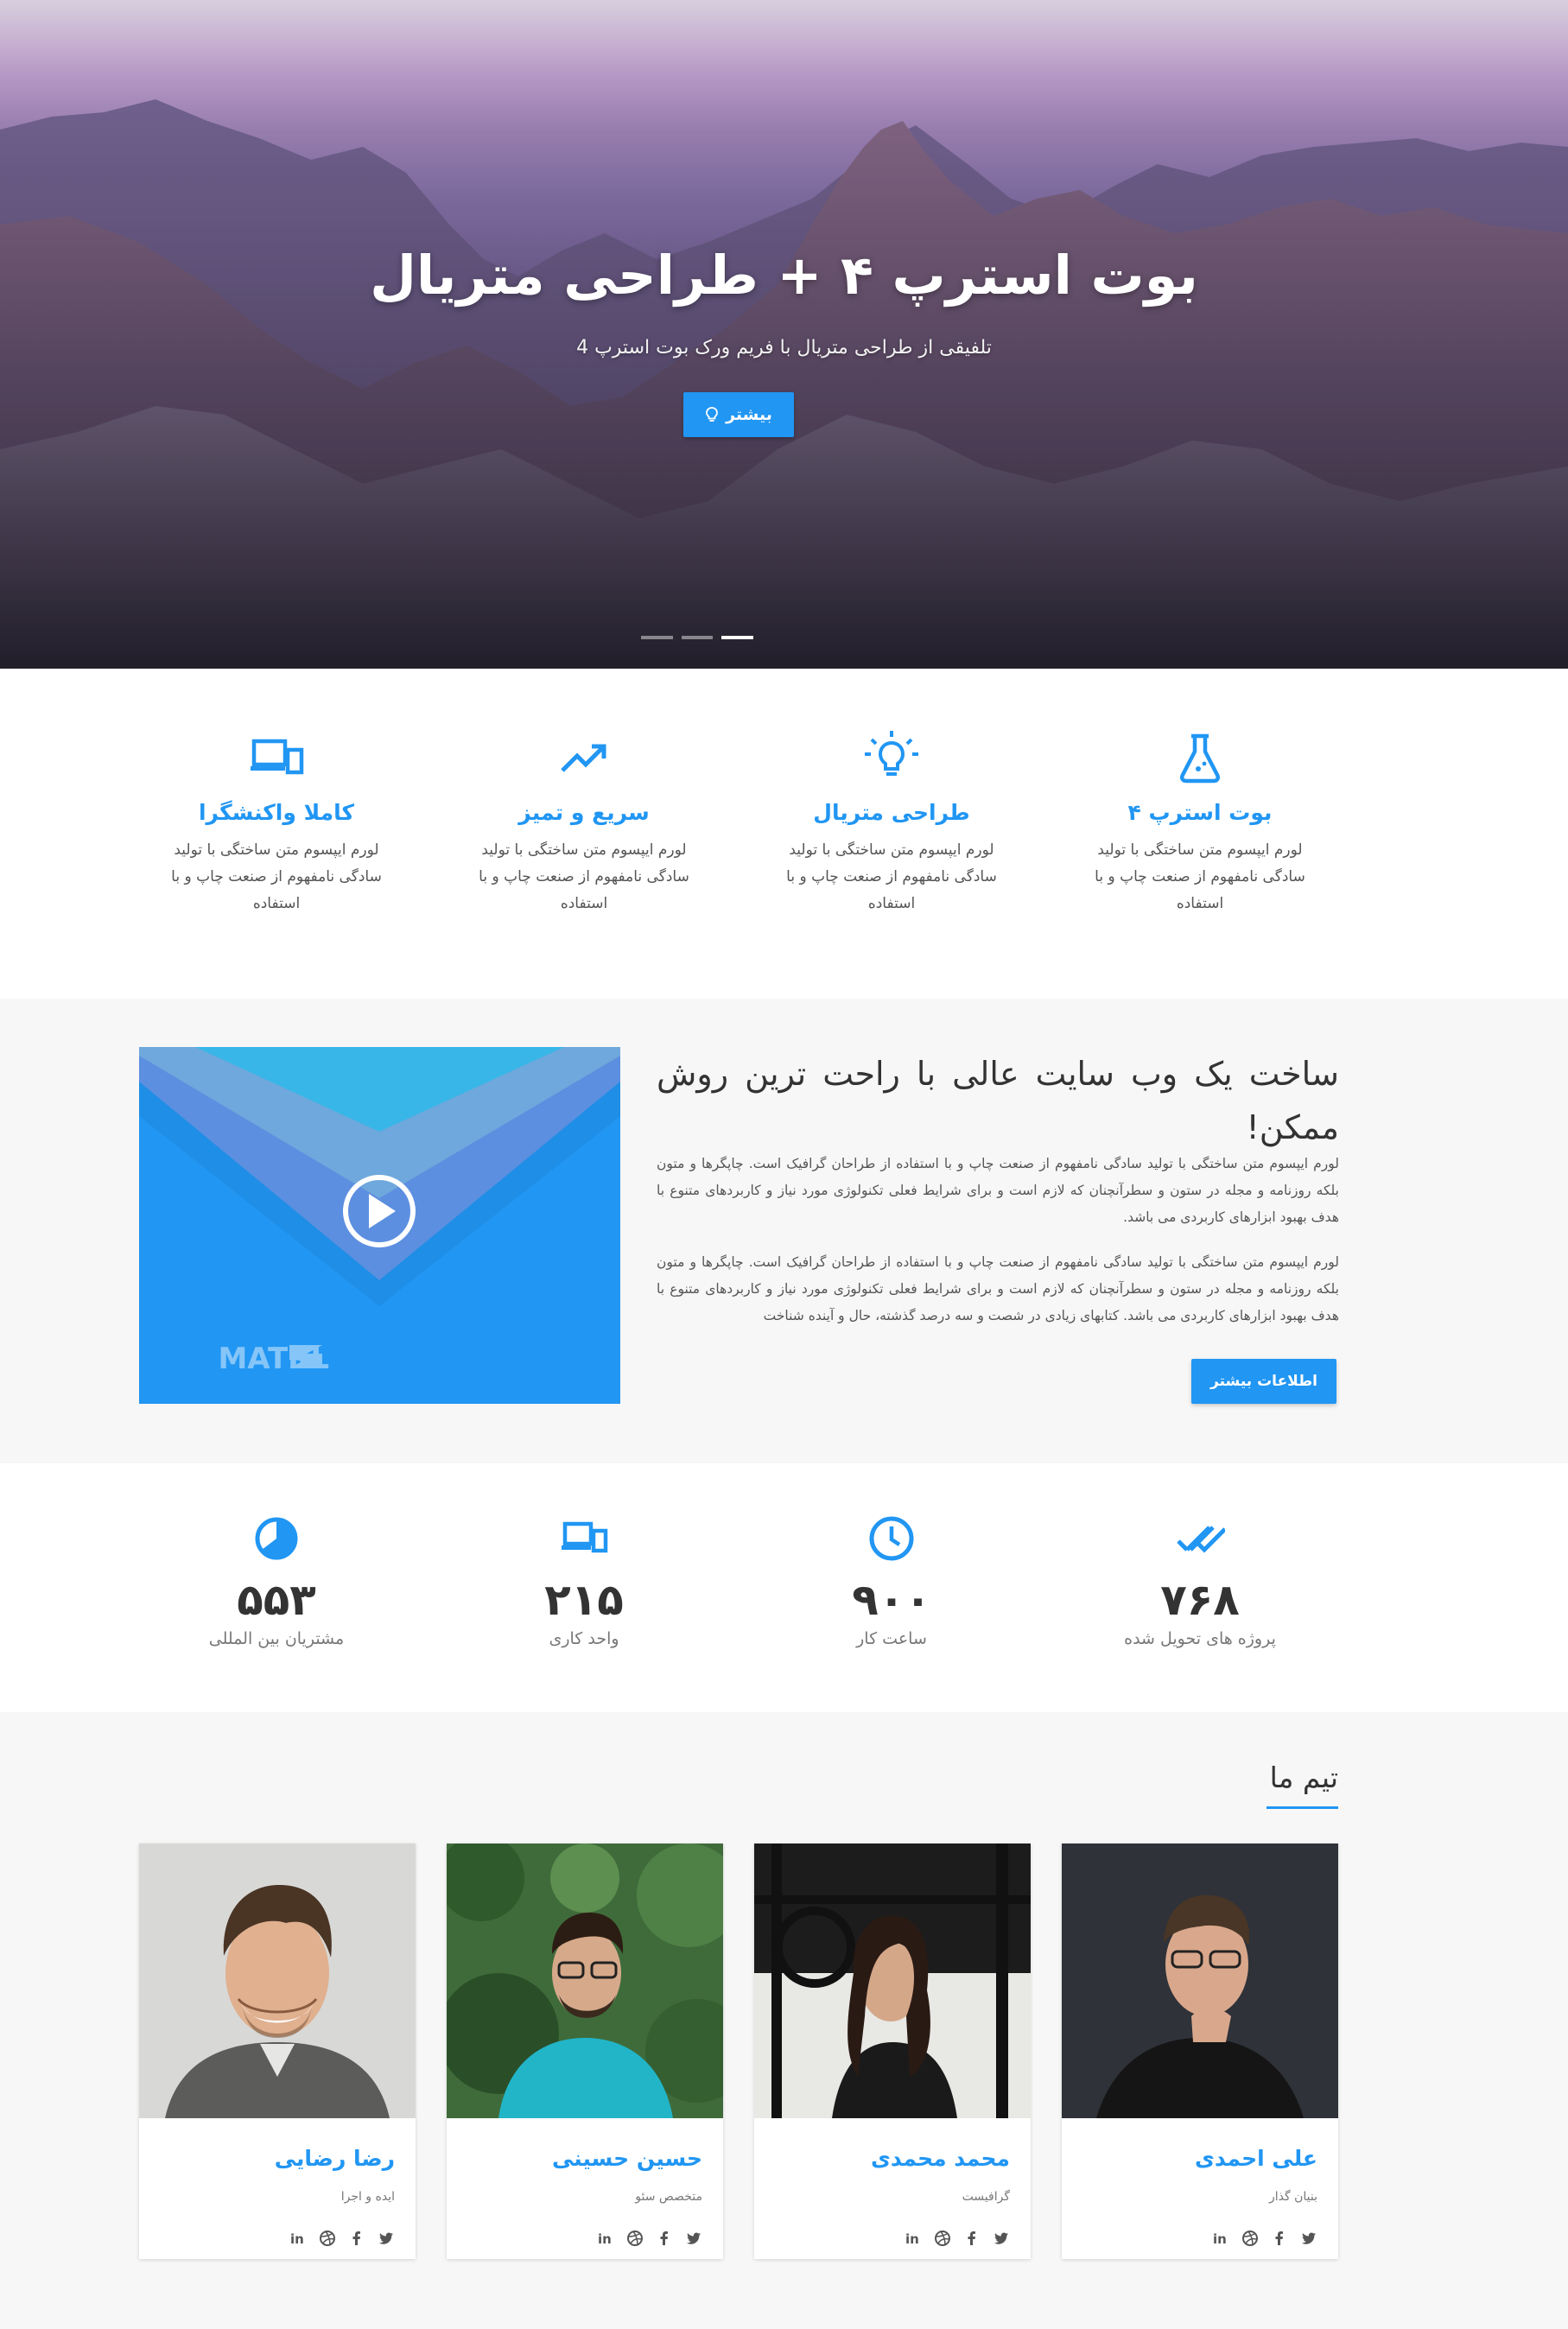 Image resolution: width=1568 pixels, height=2329 pixels. What do you see at coordinates (749, 414) in the screenshot?
I see `hero-more-label: بیشتر` at bounding box center [749, 414].